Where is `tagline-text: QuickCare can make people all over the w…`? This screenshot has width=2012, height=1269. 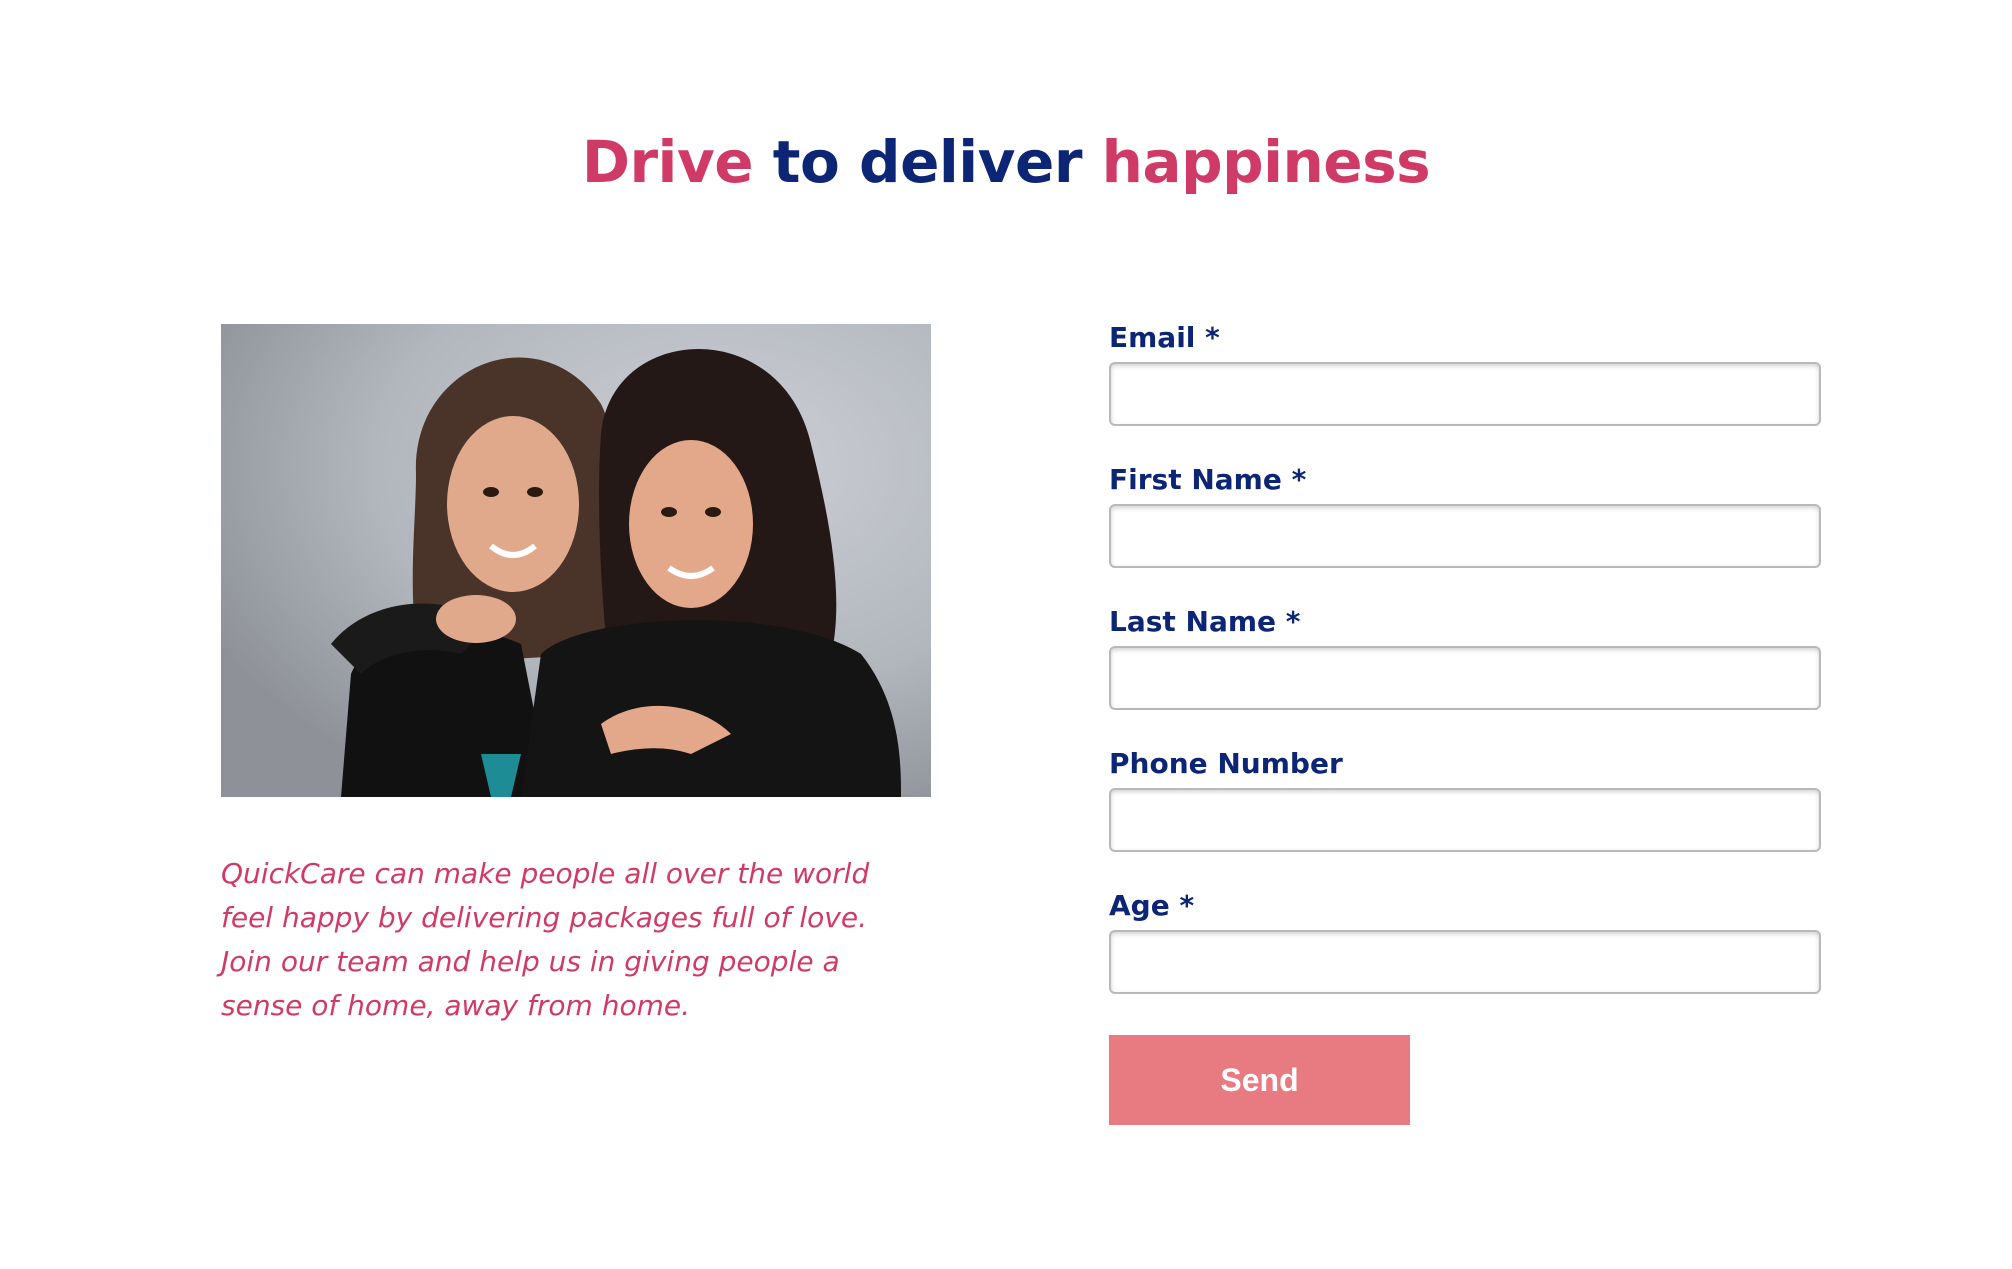 tagline-text: QuickCare can make people all over the w… is located at coordinates (545, 939).